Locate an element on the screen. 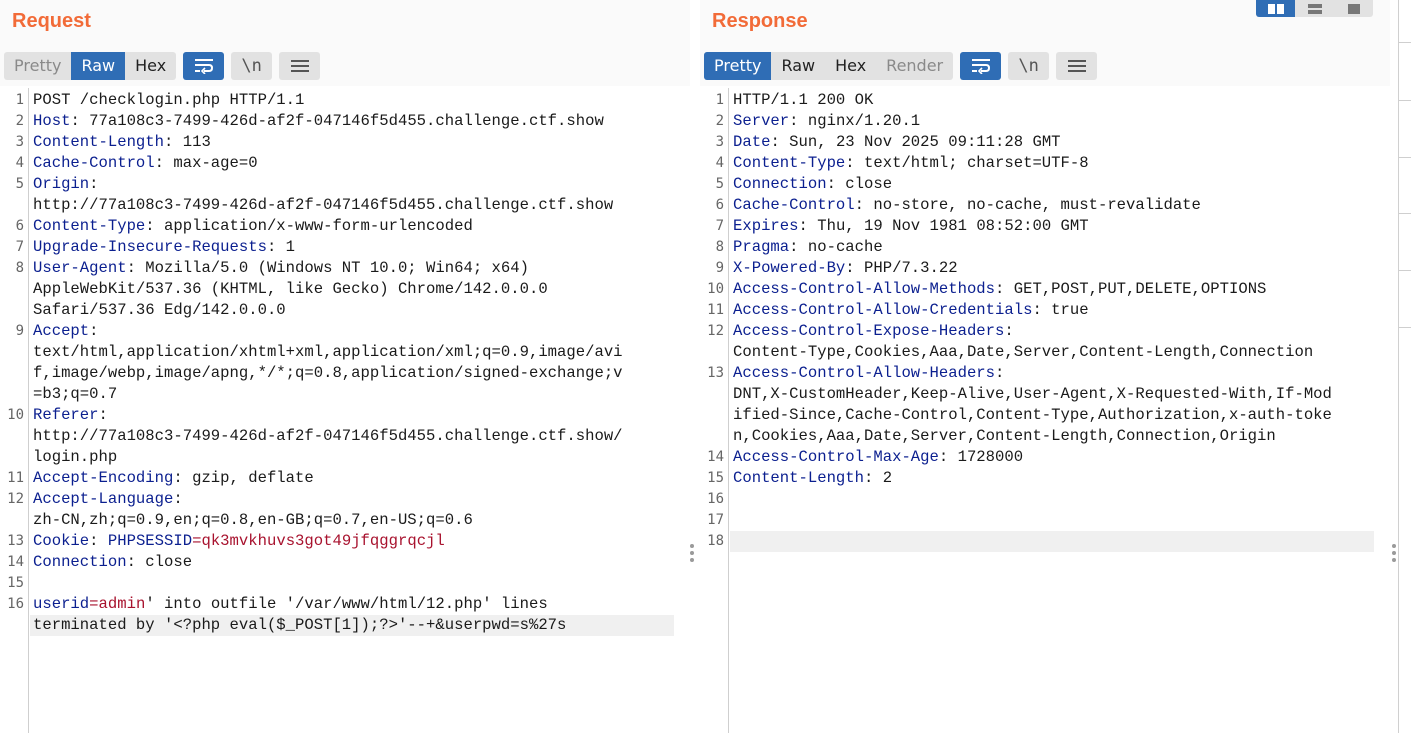  line-number: 2 is located at coordinates (719, 121).